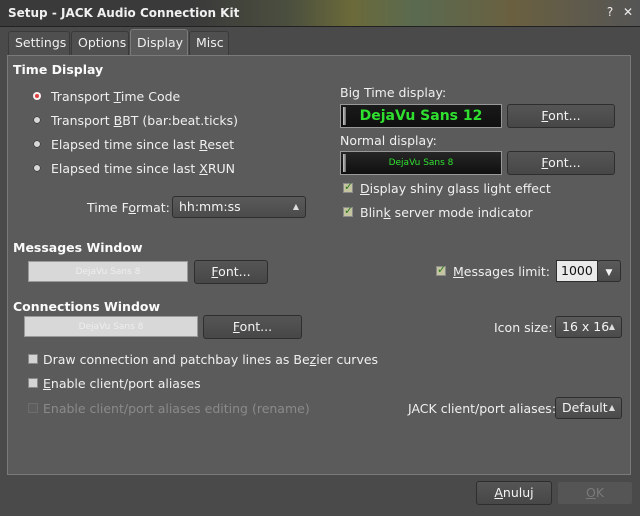  I want to click on help-icon: ?, so click(610, 12).